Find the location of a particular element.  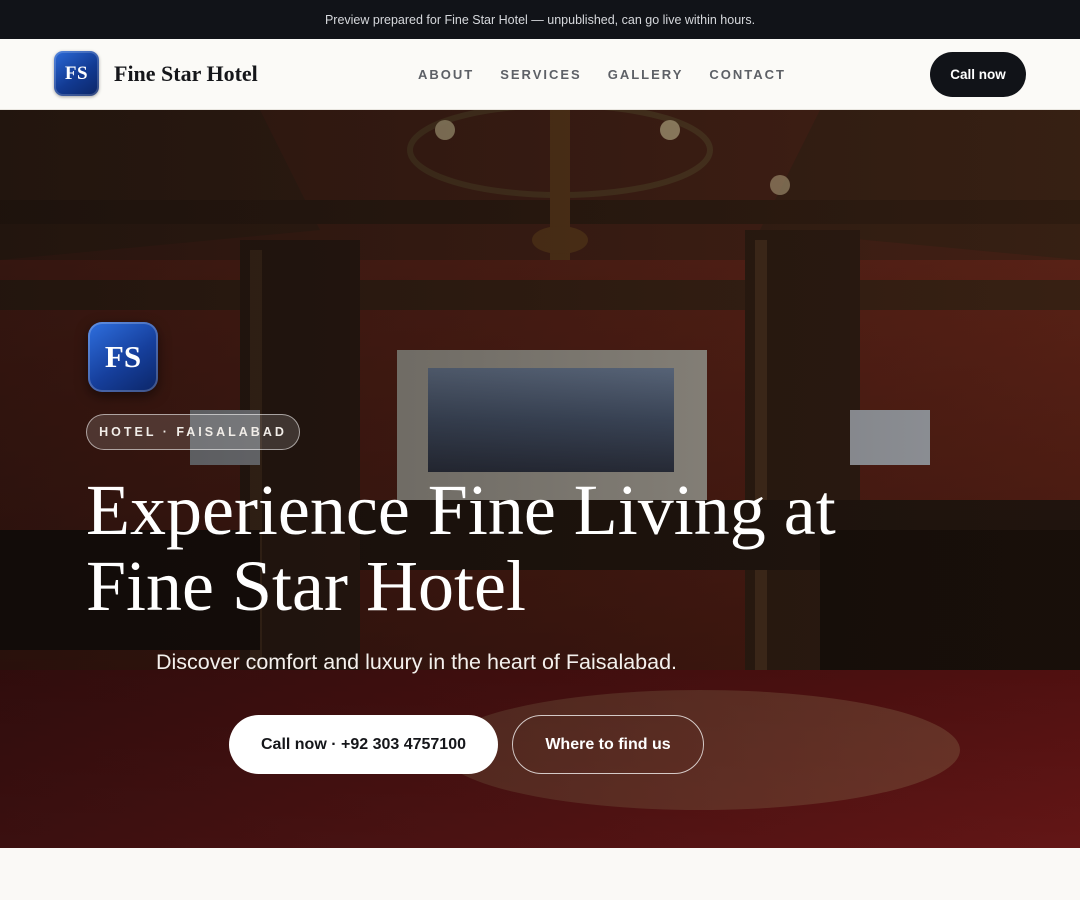

call-now-button: Call now is located at coordinates (978, 74).